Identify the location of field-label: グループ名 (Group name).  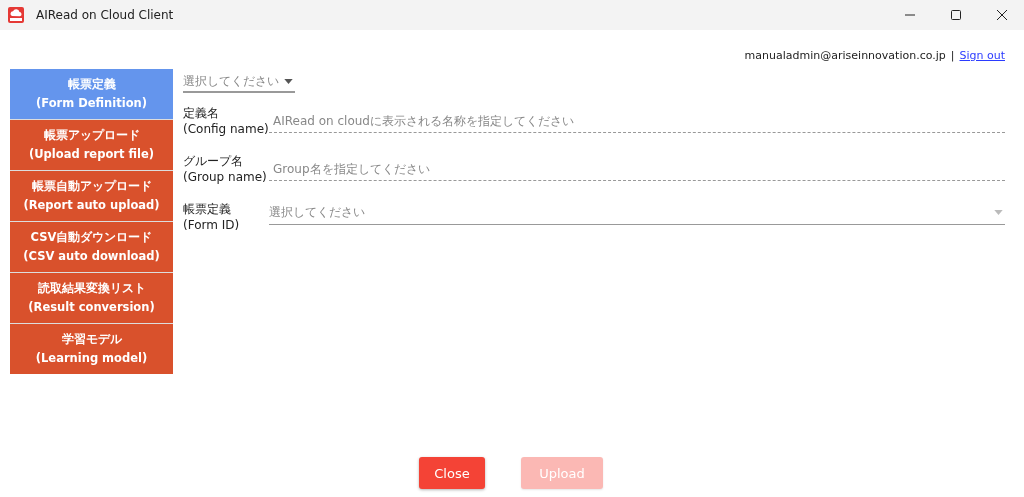
(225, 169).